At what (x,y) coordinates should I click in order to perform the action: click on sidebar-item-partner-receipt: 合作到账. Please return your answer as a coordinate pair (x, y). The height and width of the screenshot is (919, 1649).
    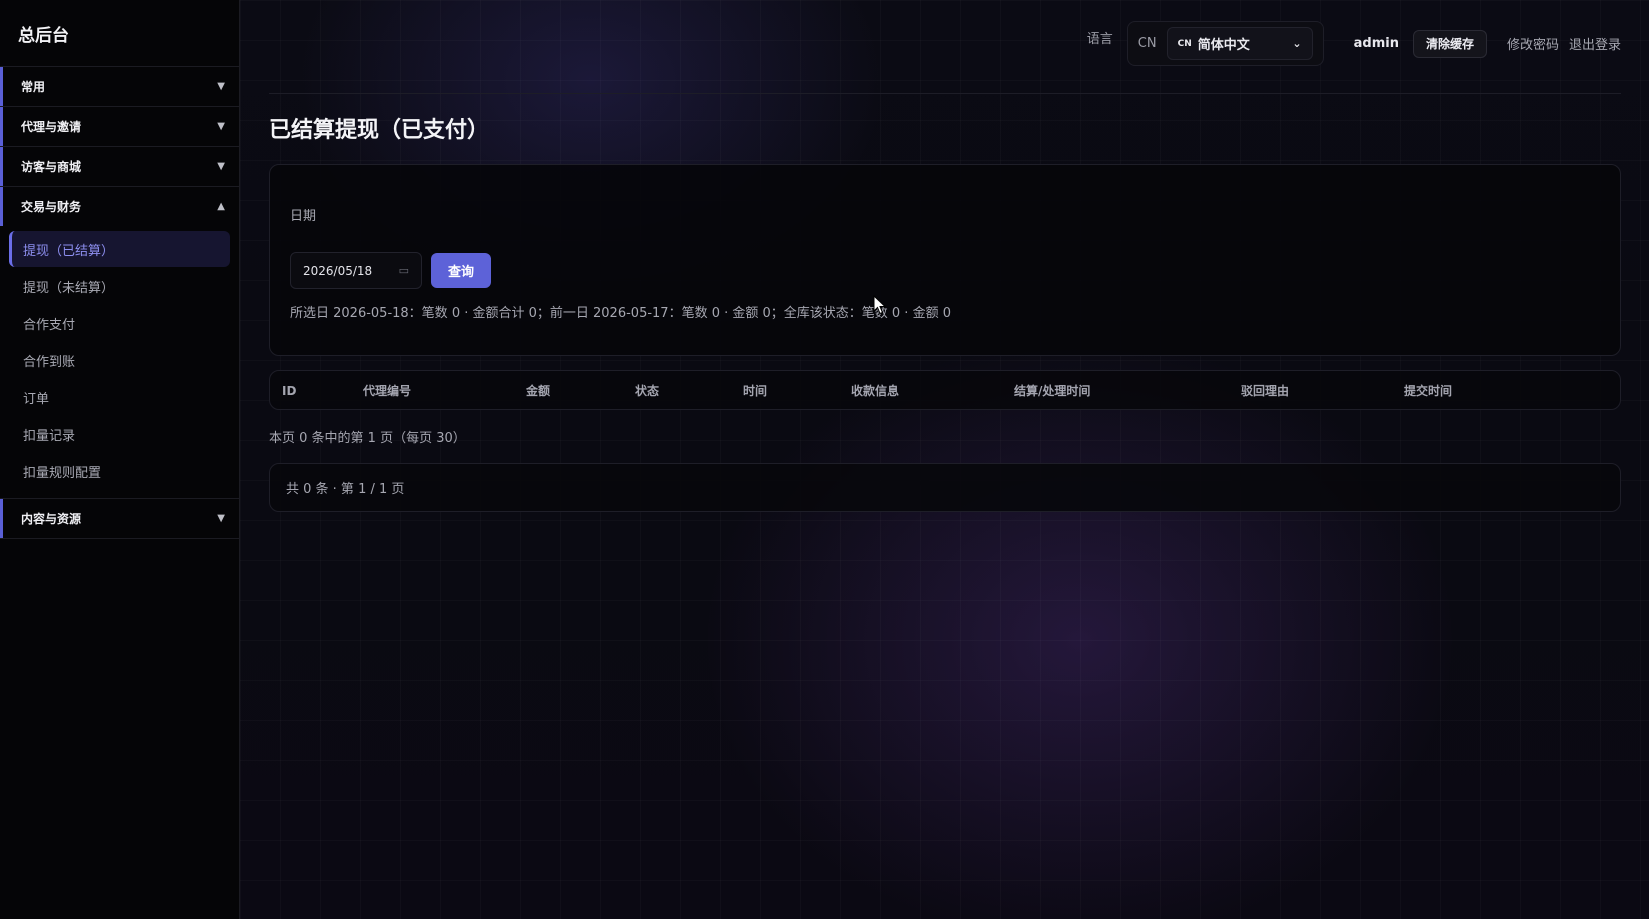
    Looking at the image, I should click on (119, 360).